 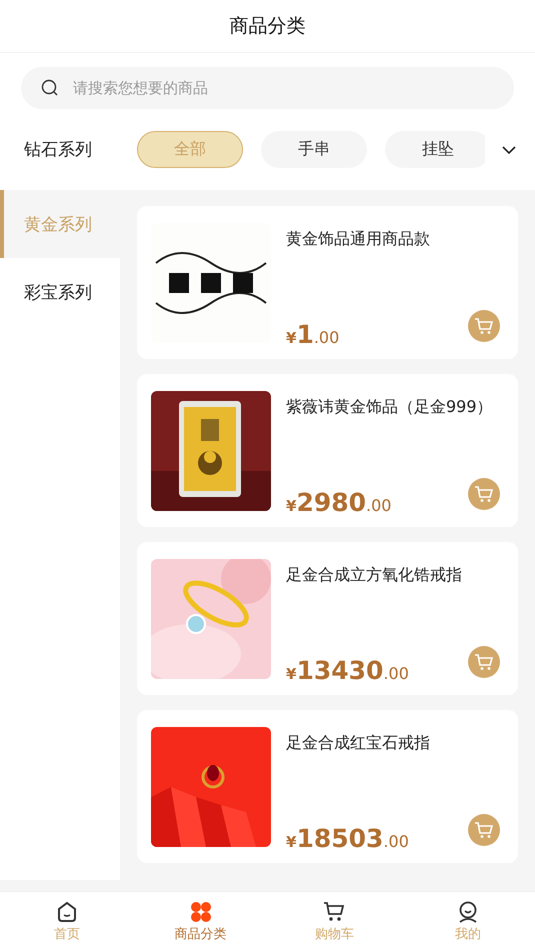 I want to click on filter-chip: 挂坠, so click(x=435, y=149).